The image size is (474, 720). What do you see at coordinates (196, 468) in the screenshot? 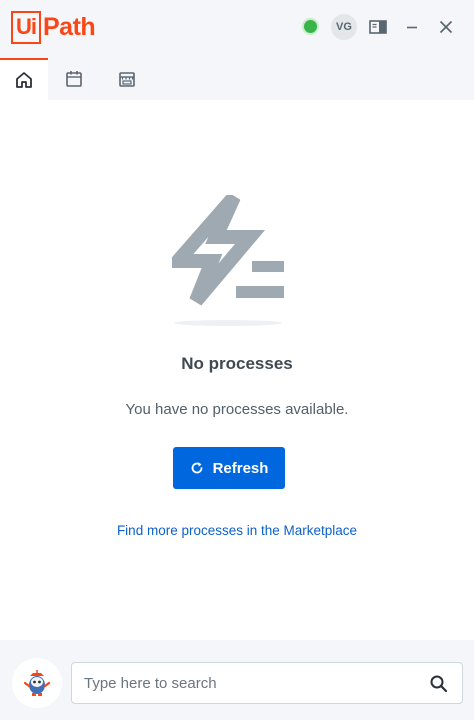
I see `refresh-icon` at bounding box center [196, 468].